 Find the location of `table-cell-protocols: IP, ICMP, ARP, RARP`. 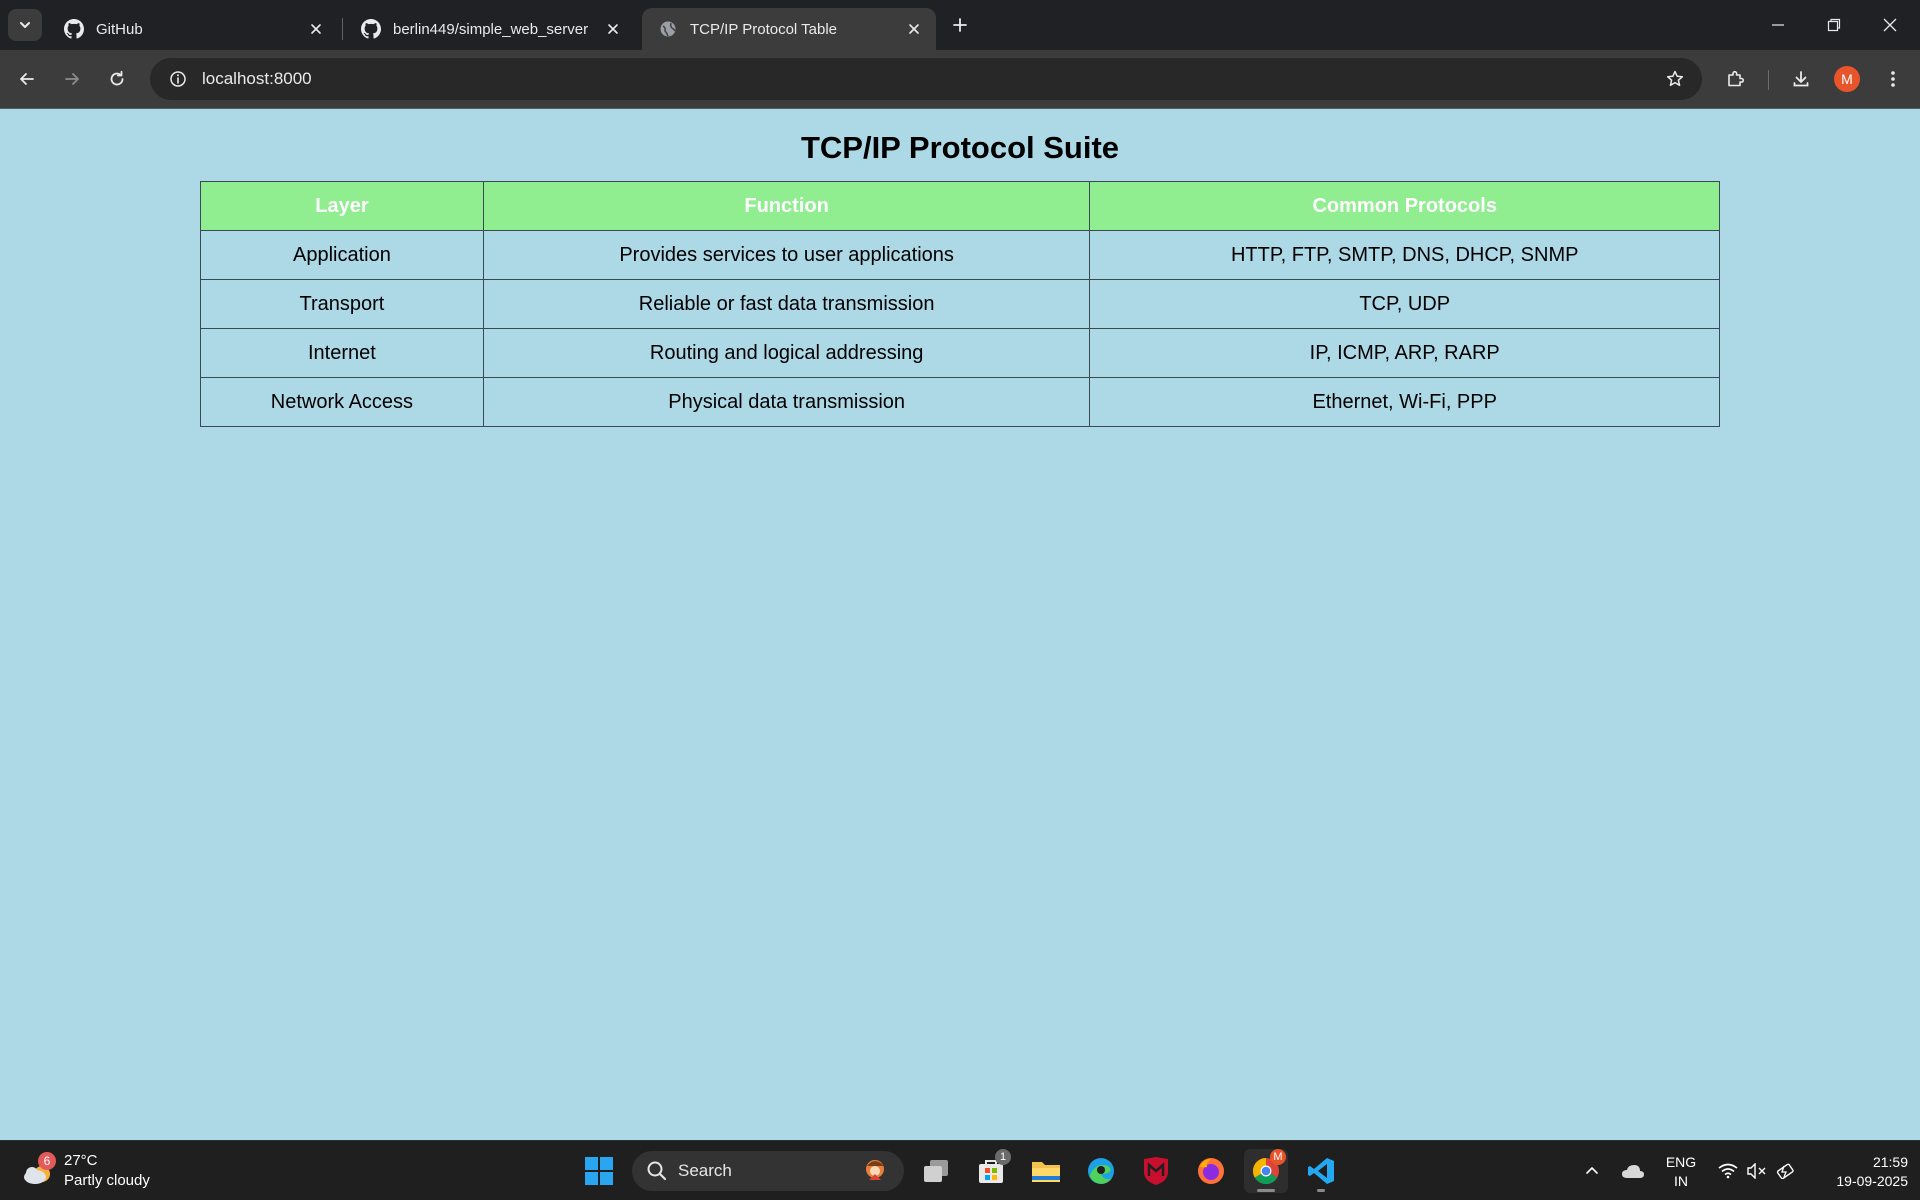

table-cell-protocols: IP, ICMP, ARP, RARP is located at coordinates (1404, 353).